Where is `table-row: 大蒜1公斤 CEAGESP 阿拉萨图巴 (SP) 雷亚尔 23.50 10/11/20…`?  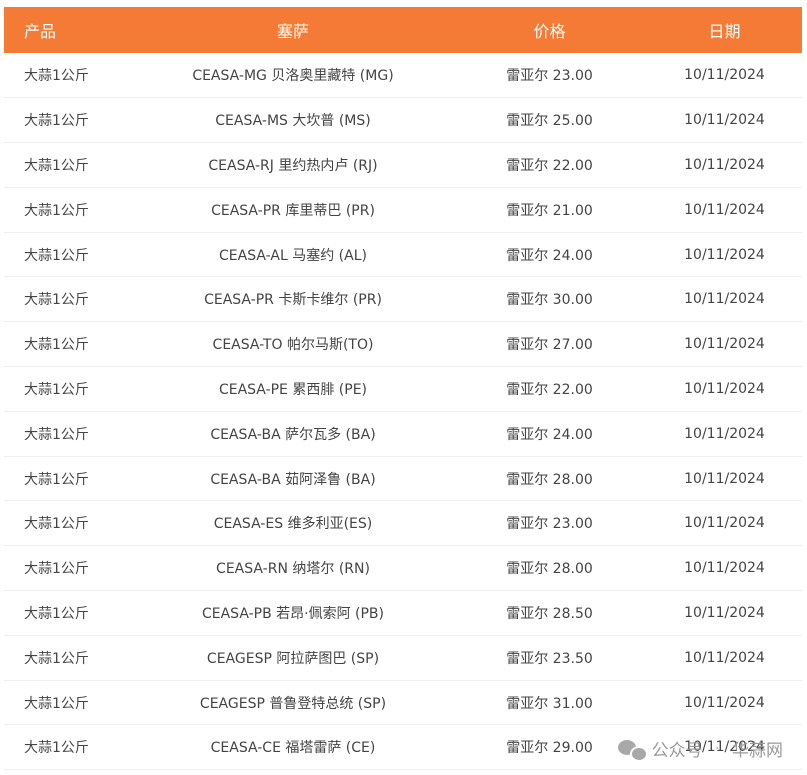
table-row: 大蒜1公斤 CEAGESP 阿拉萨图巴 (SP) 雷亚尔 23.50 10/11/20… is located at coordinates (403, 658).